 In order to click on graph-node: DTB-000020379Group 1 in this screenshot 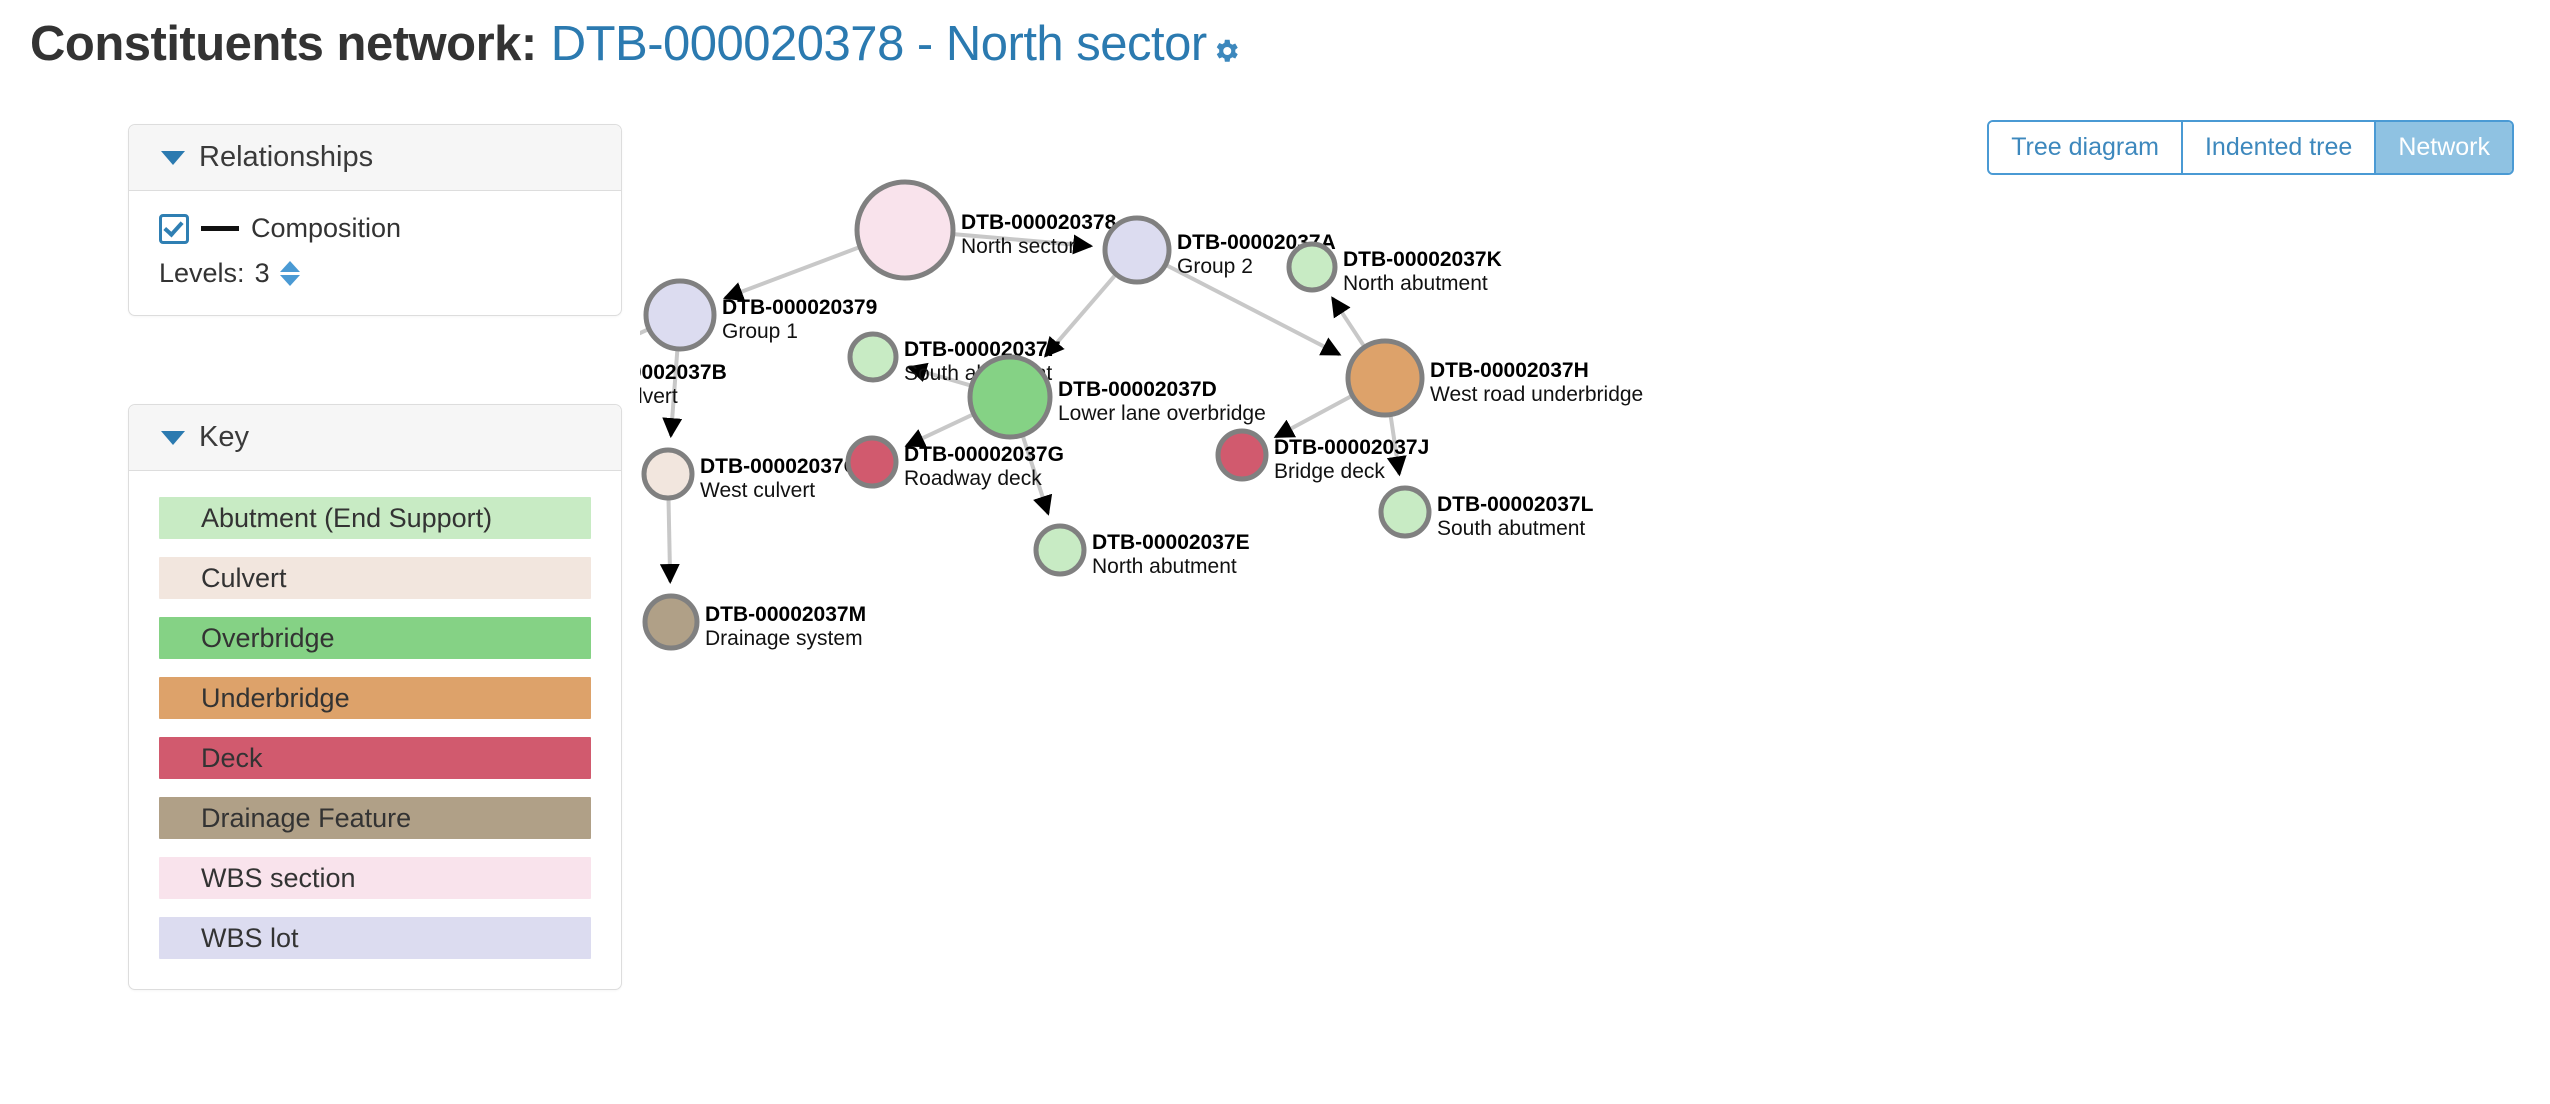, I will do `click(760, 315)`.